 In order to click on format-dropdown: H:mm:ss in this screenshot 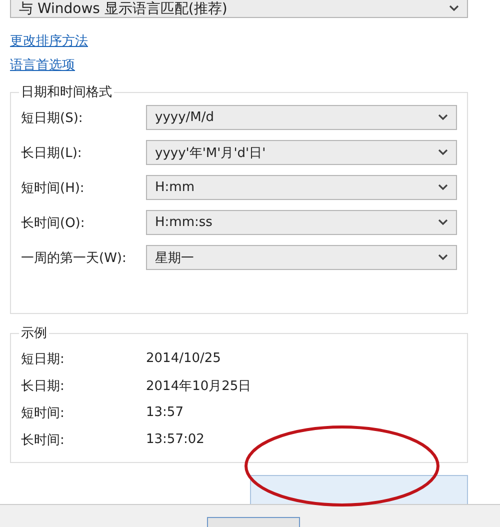, I will do `click(301, 222)`.